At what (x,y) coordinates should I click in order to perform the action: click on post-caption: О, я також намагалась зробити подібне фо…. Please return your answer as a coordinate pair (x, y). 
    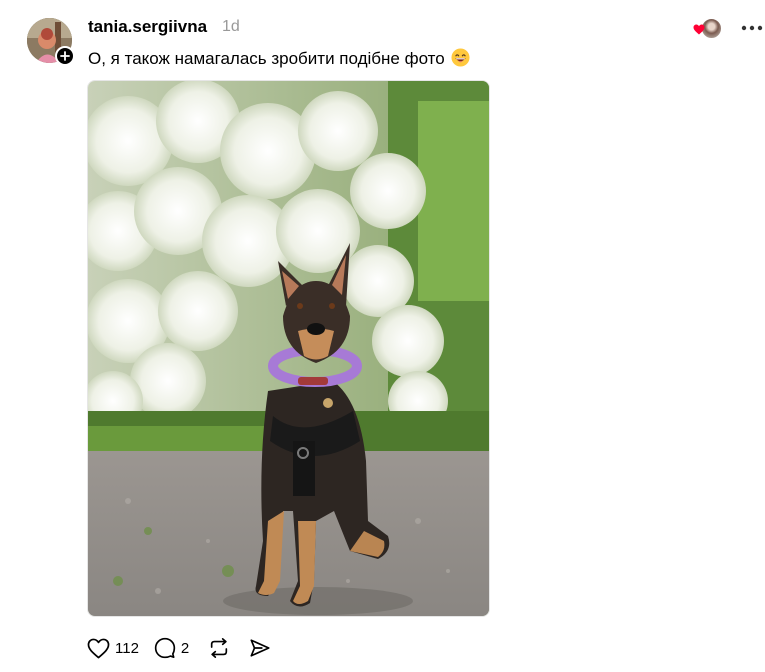
    Looking at the image, I should click on (279, 60).